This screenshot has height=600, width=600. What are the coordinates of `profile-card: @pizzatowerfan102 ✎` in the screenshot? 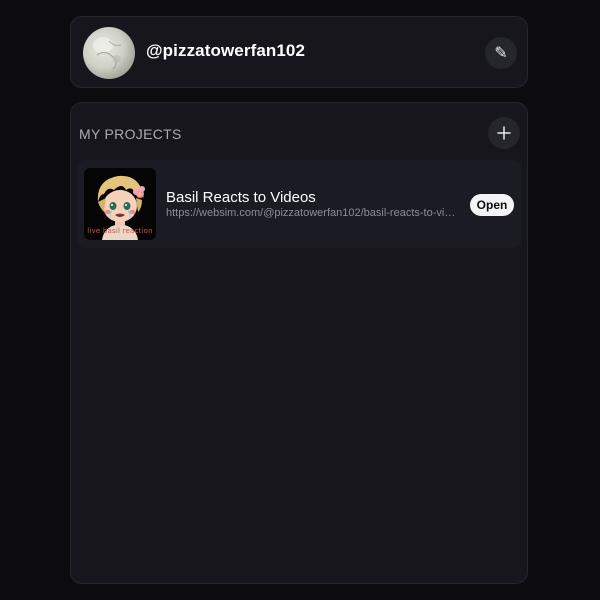 It's located at (299, 52).